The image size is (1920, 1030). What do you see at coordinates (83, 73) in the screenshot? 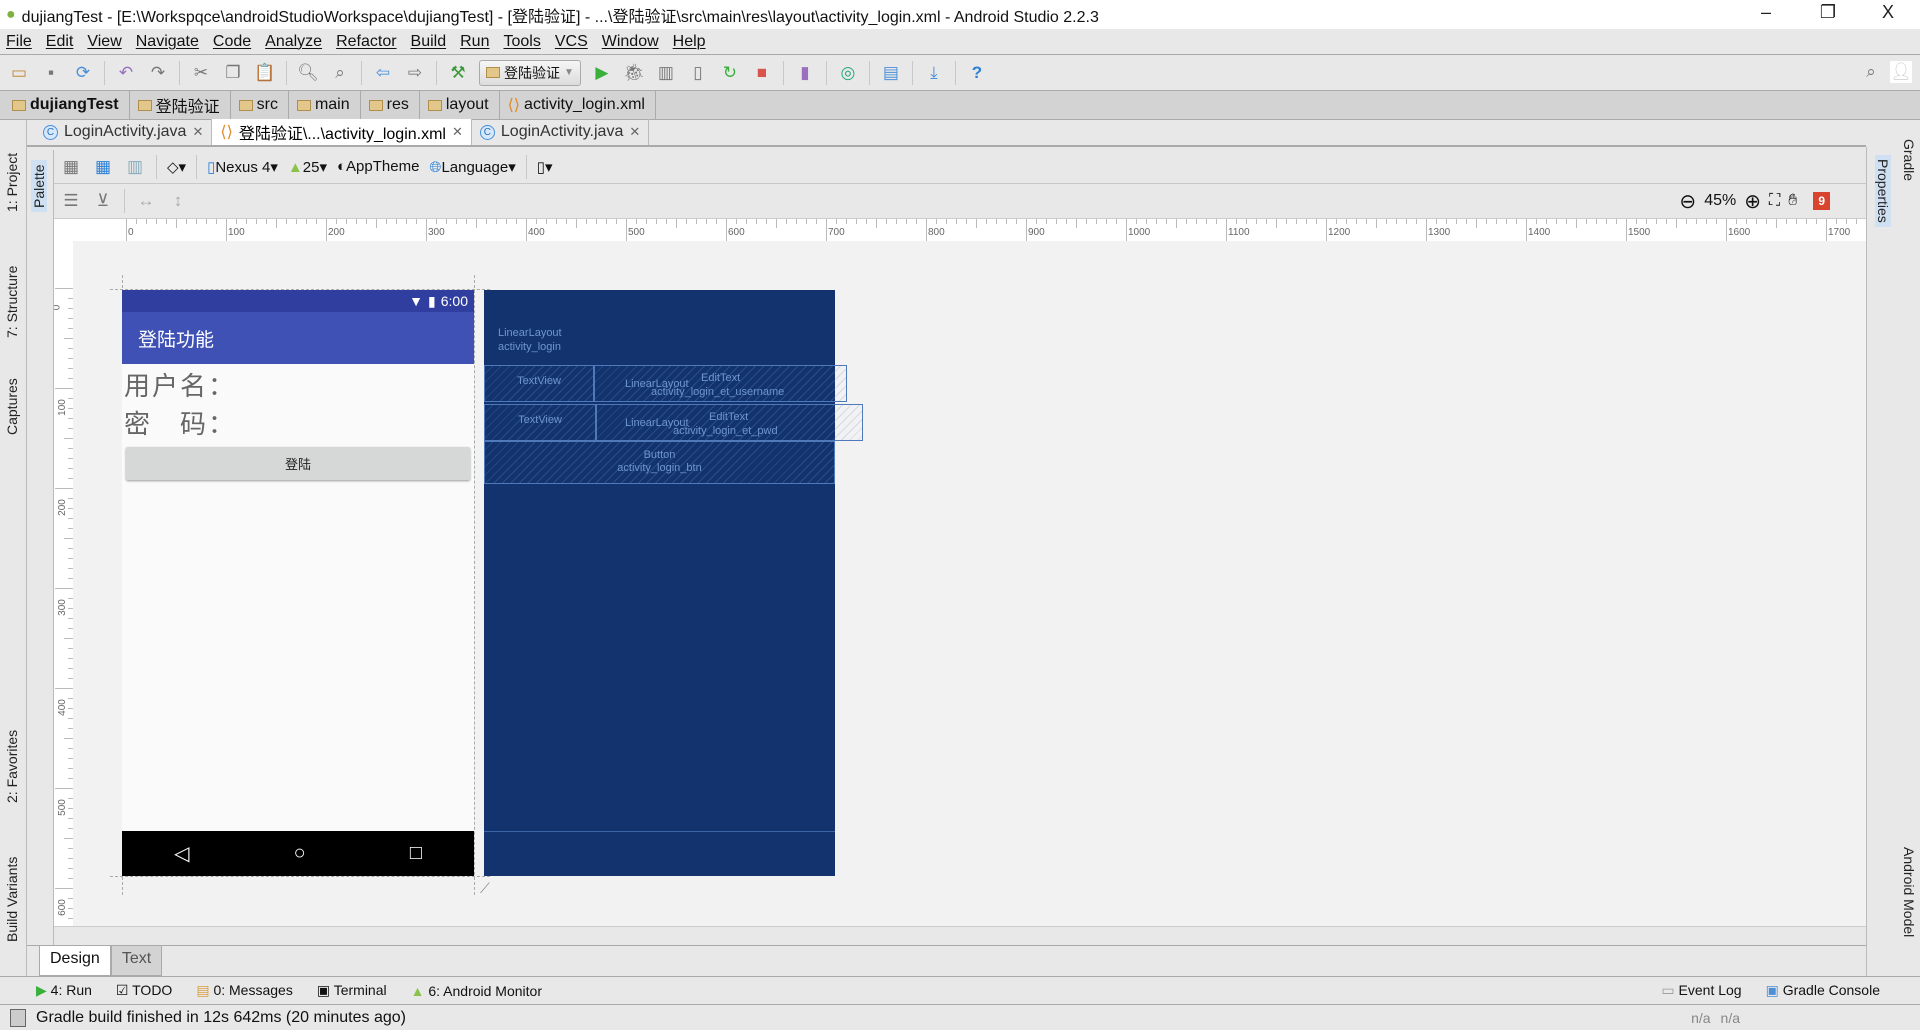
I see `sync-icon: ⟳` at bounding box center [83, 73].